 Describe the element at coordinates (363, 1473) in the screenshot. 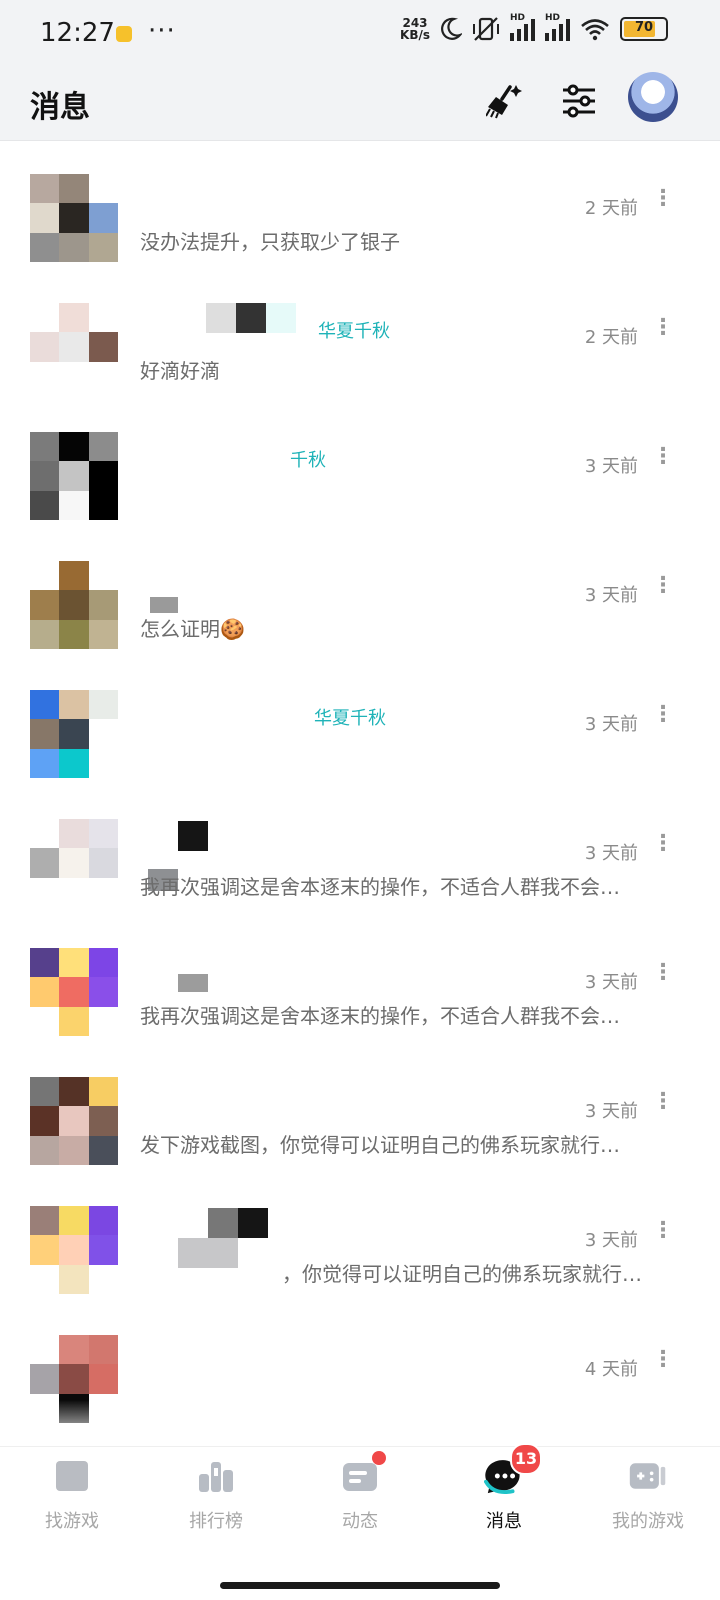

I see `feed-icon` at that location.